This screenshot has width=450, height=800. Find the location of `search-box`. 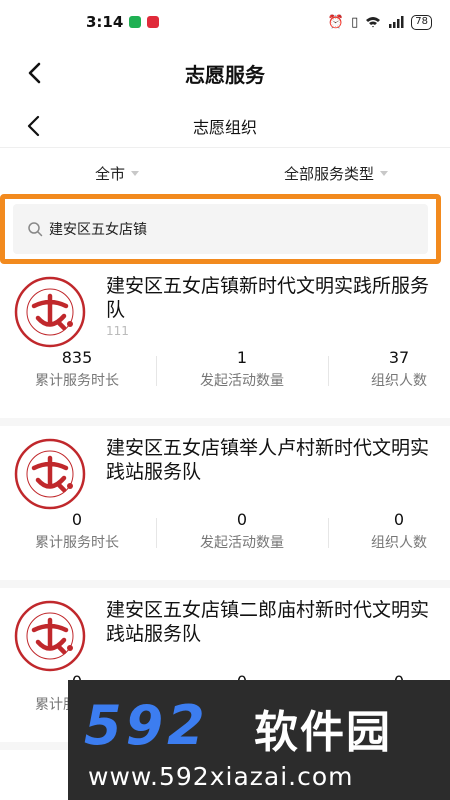

search-box is located at coordinates (220, 229).